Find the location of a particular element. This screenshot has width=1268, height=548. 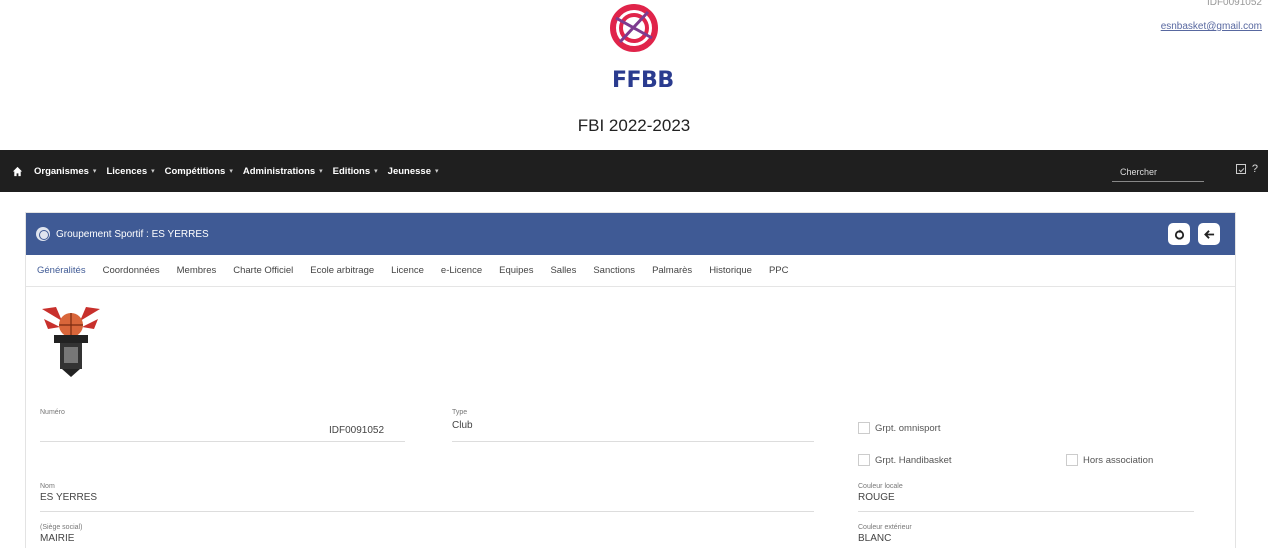

type-field: Type Club is located at coordinates (462, 420).